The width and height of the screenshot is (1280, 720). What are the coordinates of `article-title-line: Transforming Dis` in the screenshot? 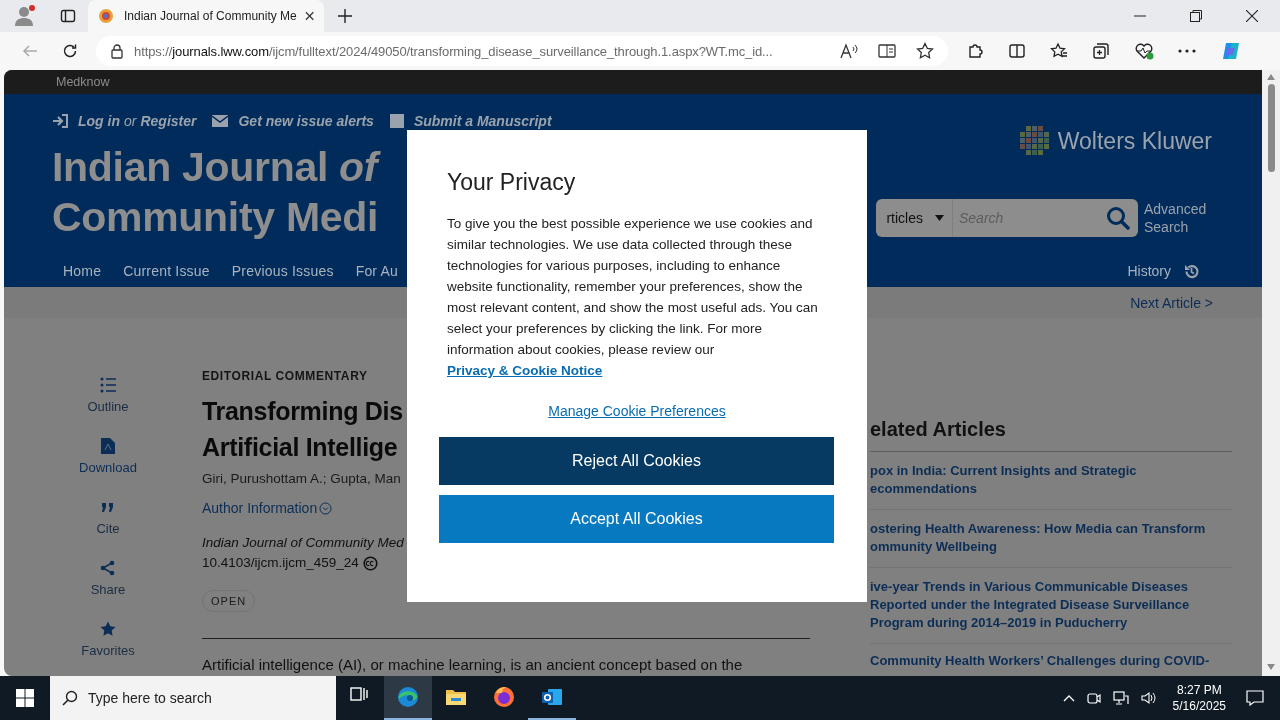 It's located at (302, 411).